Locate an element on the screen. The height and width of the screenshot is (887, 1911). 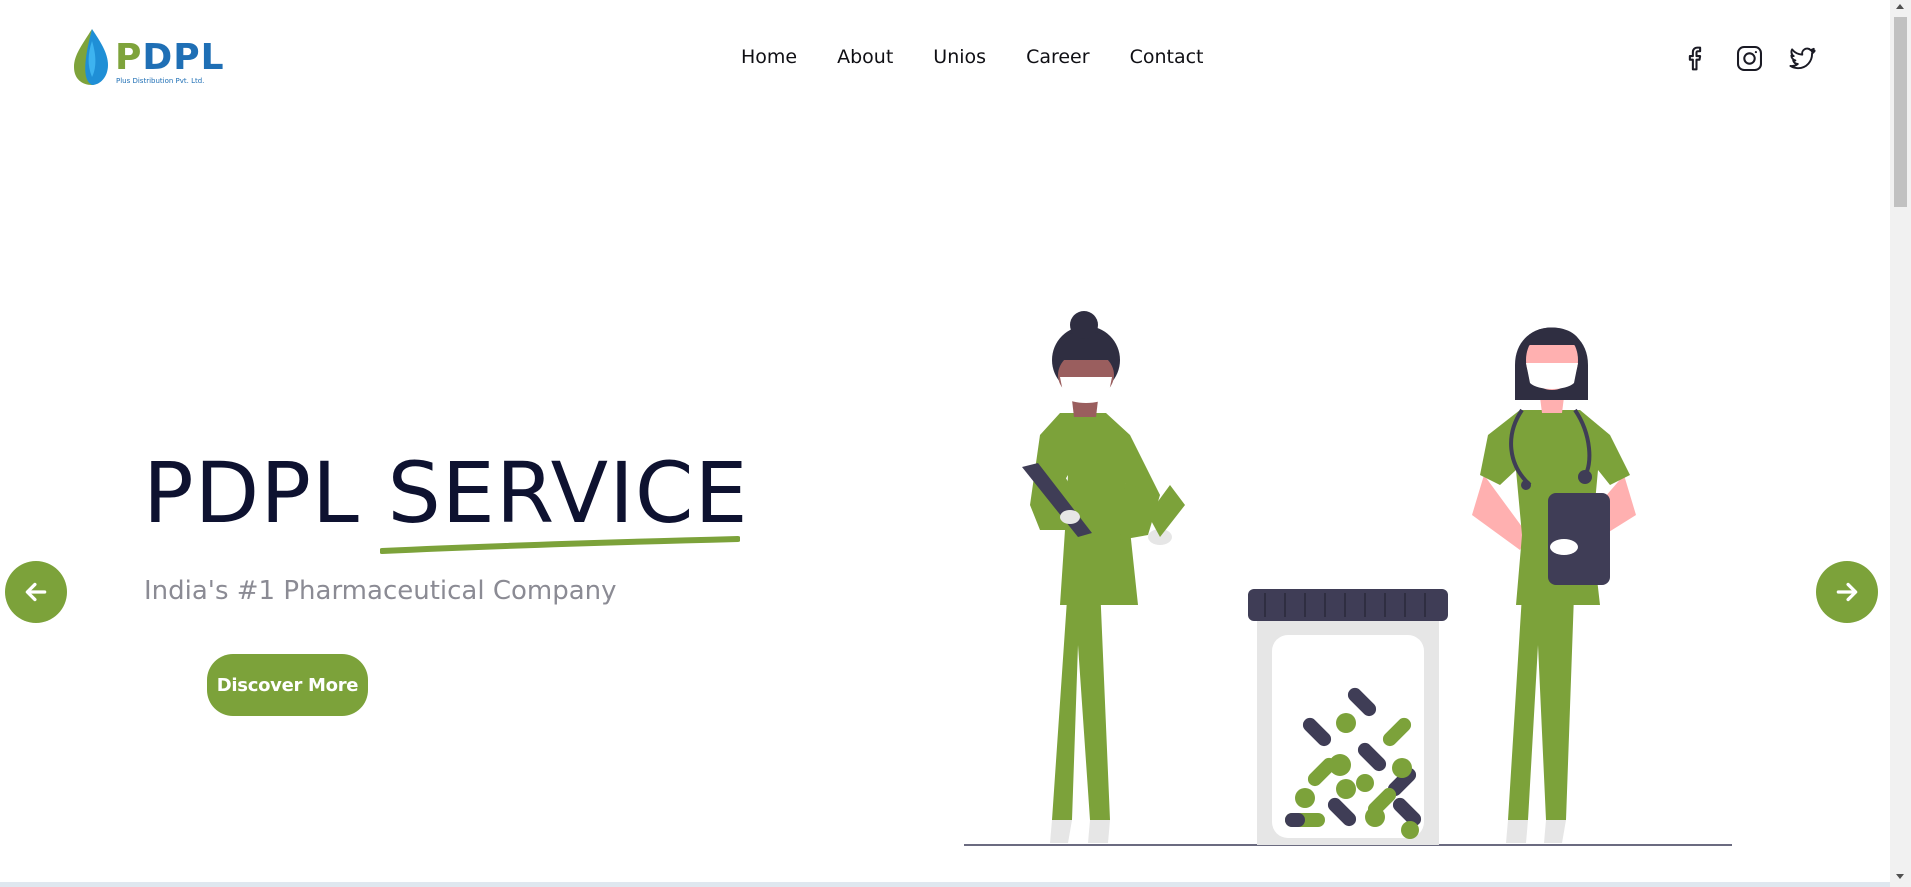
hero-subtitle: India's #1 Pharmaceutical Company is located at coordinates (380, 591).